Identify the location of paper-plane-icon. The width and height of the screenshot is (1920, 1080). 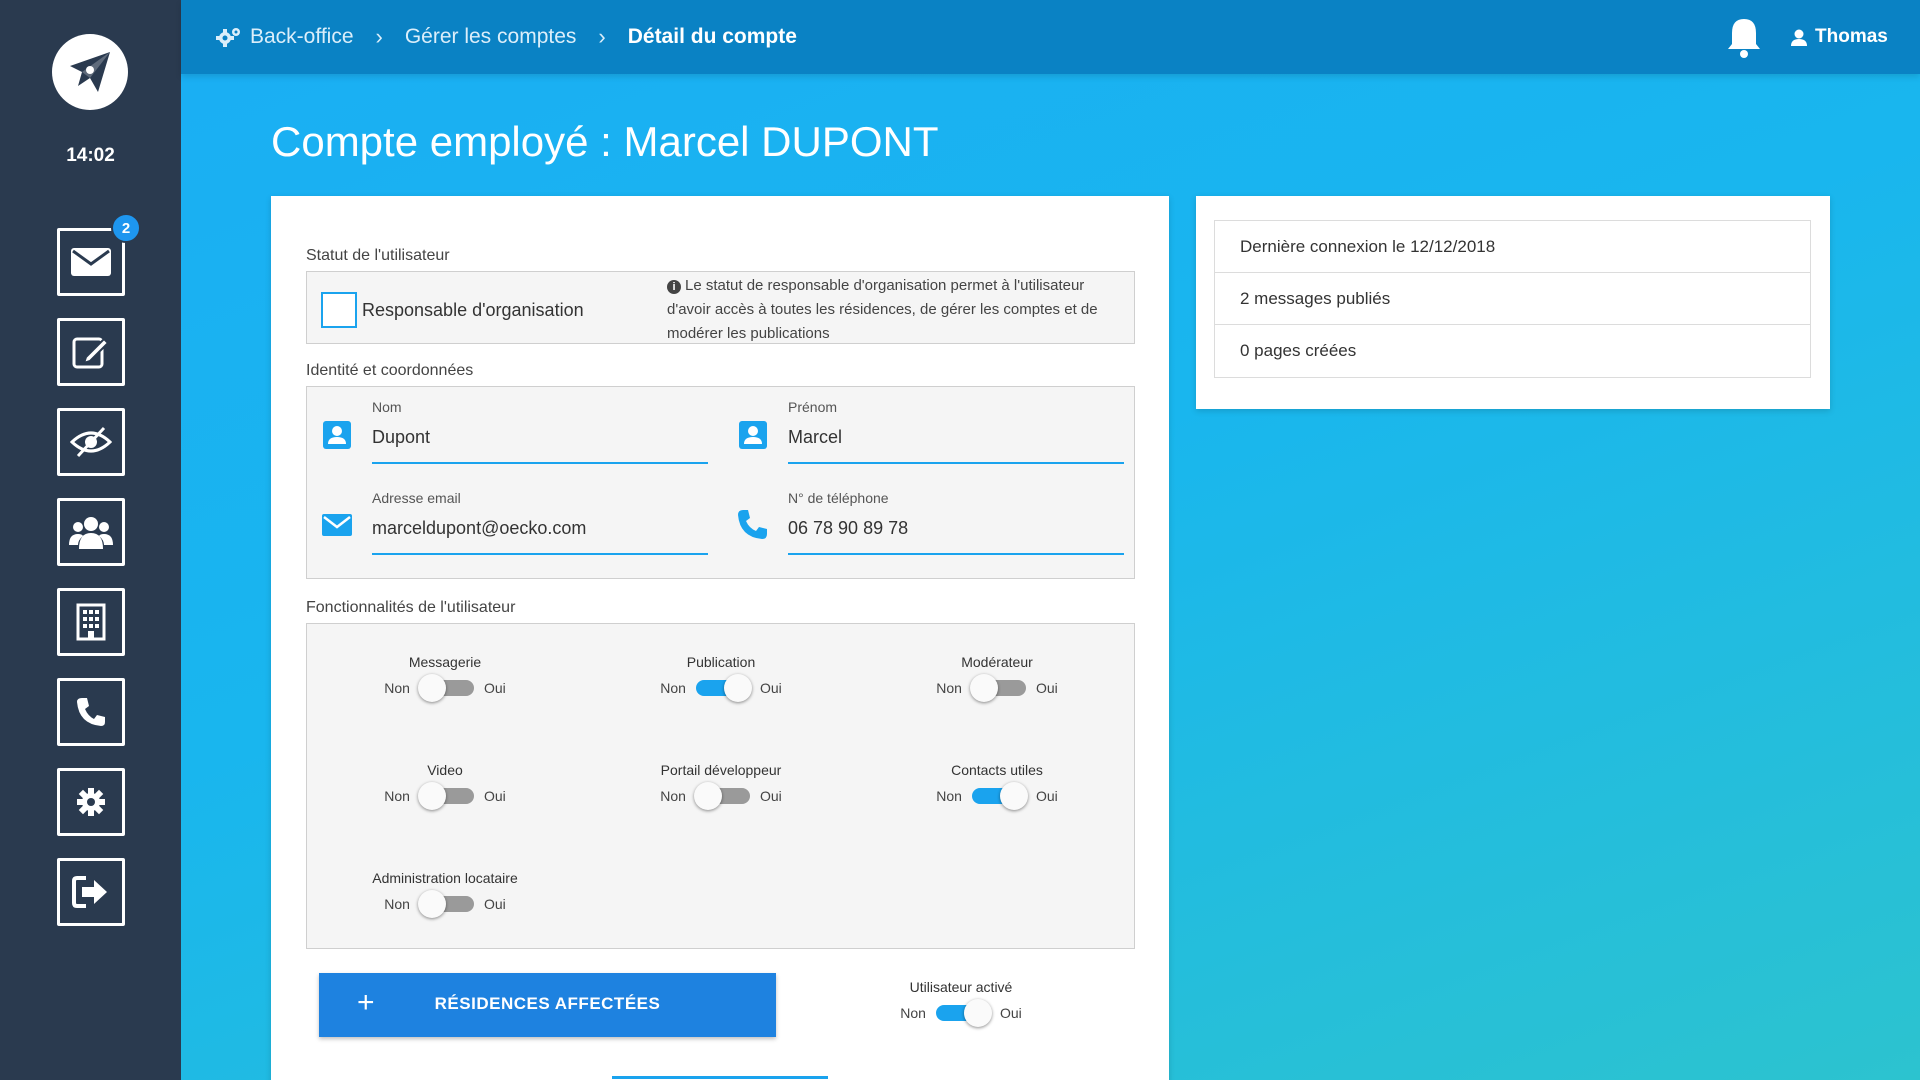
(90, 72).